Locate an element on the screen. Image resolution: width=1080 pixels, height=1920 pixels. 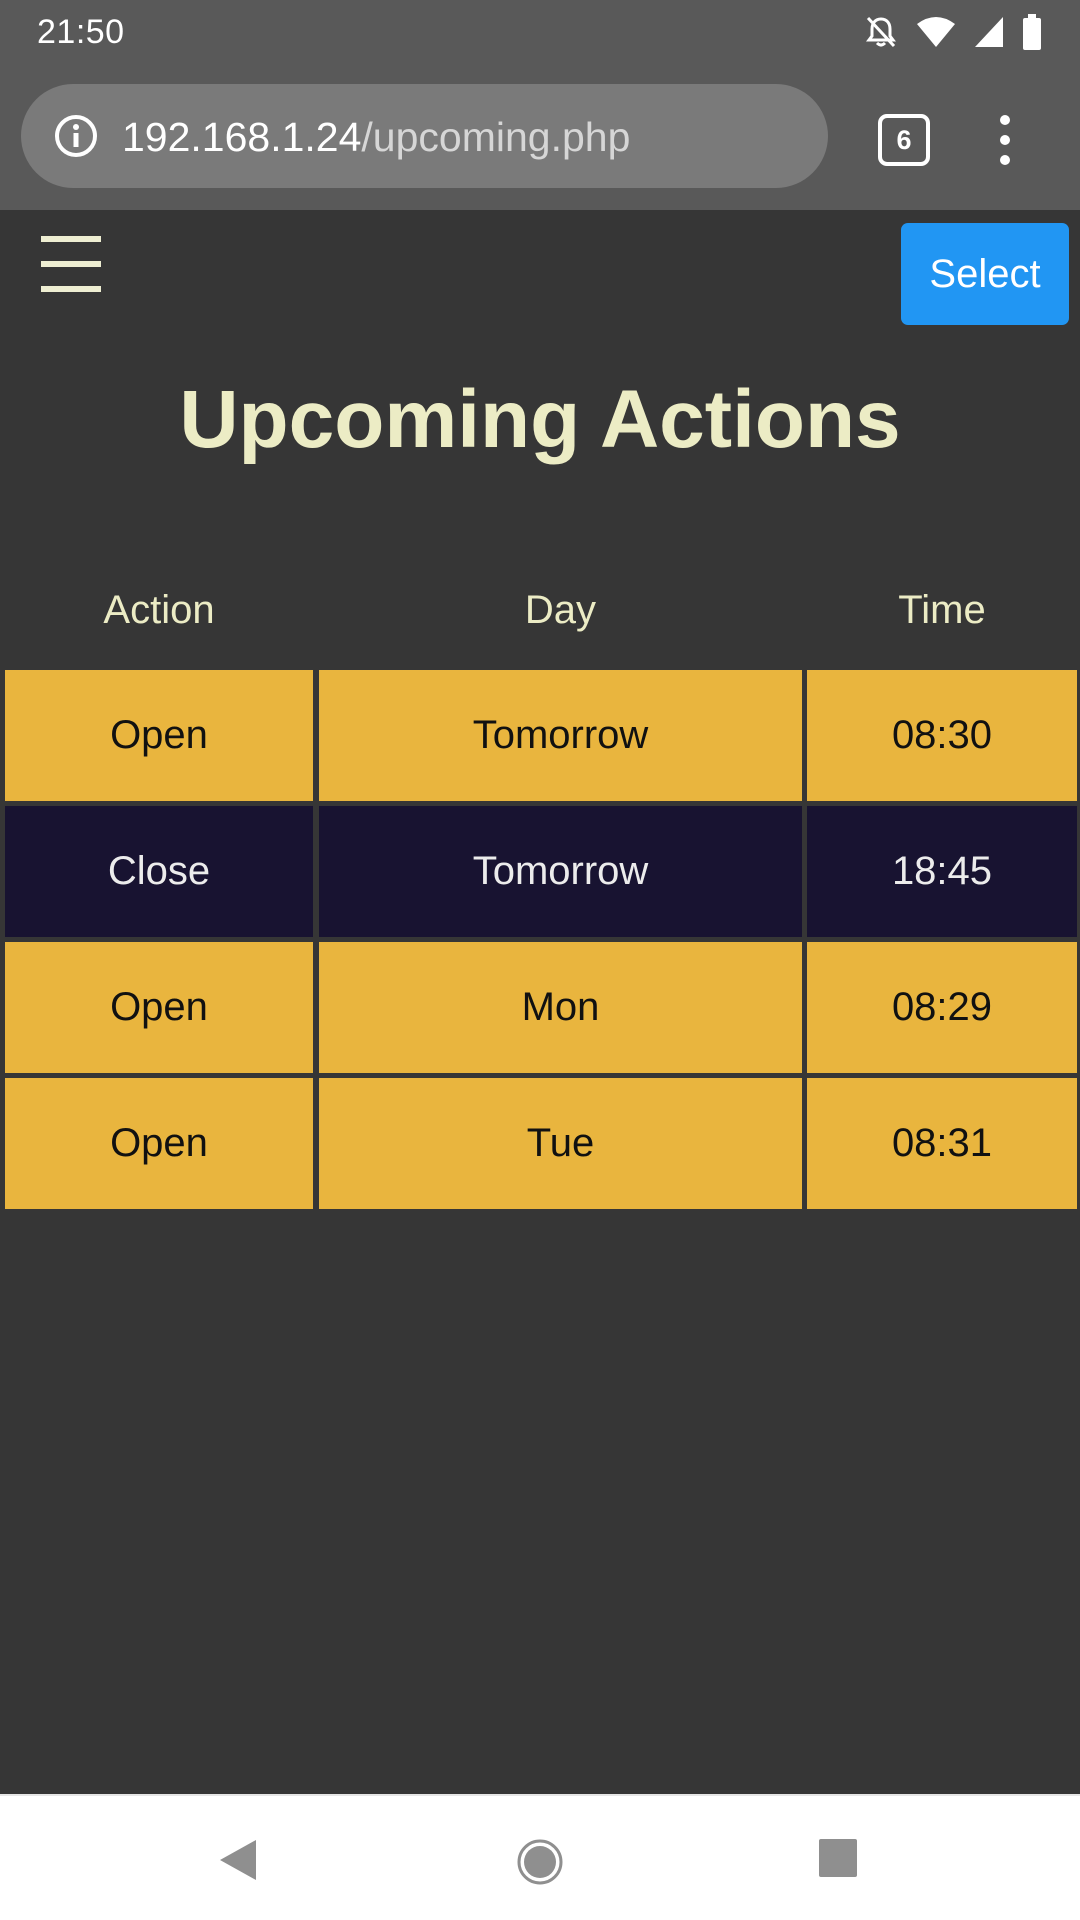
column-header-action: Action is located at coordinates (159, 610).